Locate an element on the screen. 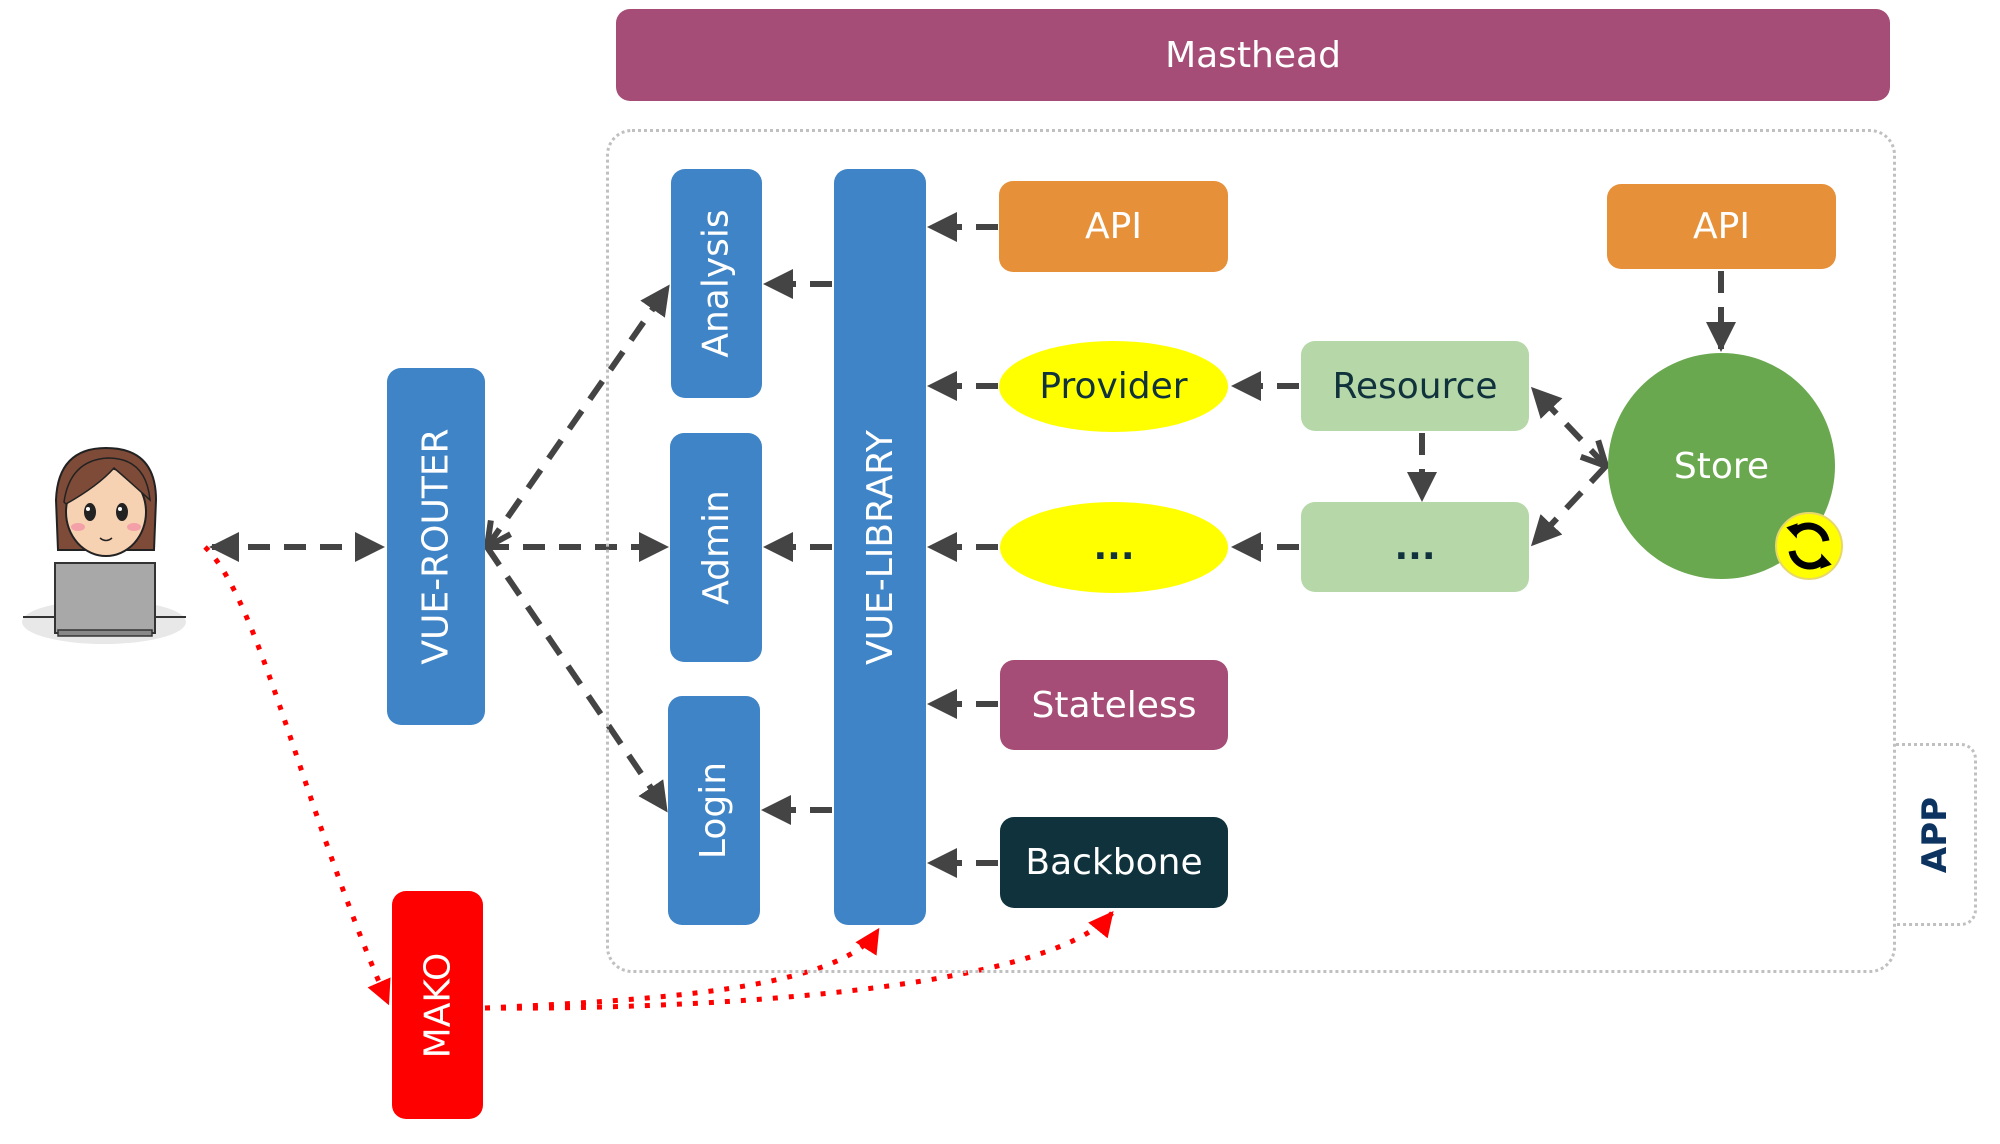 The height and width of the screenshot is (1144, 2000). vue-library-label: VUE-LIBRARY is located at coordinates (880, 547).